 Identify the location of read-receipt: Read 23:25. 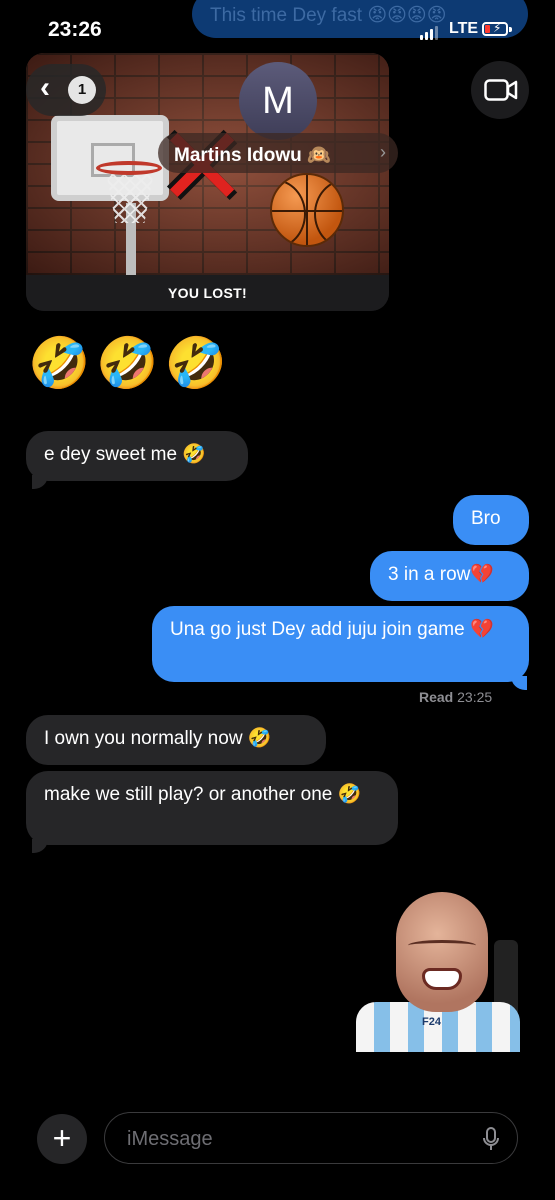
(455, 697).